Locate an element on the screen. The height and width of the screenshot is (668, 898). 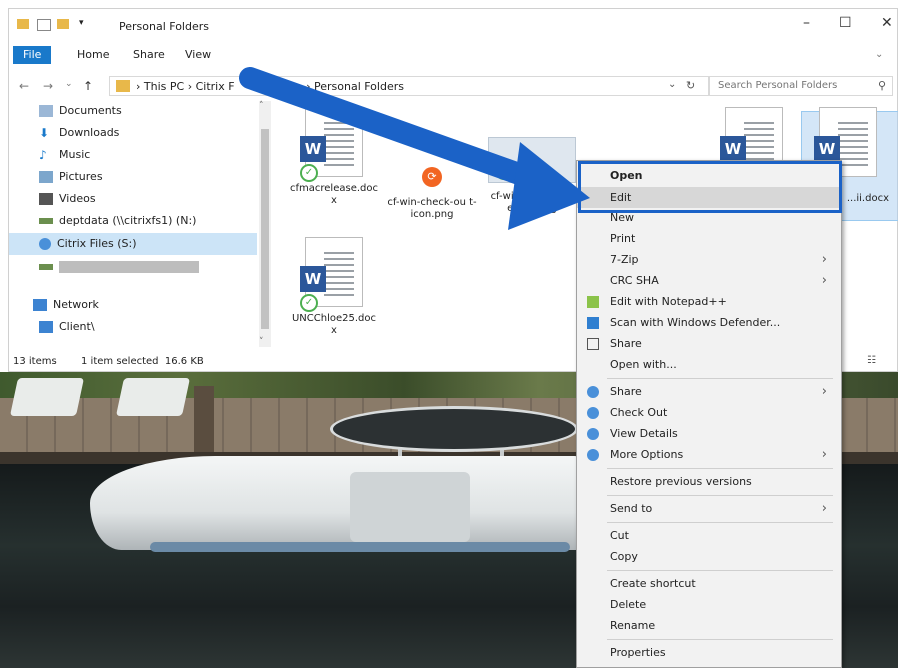
annotation-arrow-icon is located at coordinates (414, 148).